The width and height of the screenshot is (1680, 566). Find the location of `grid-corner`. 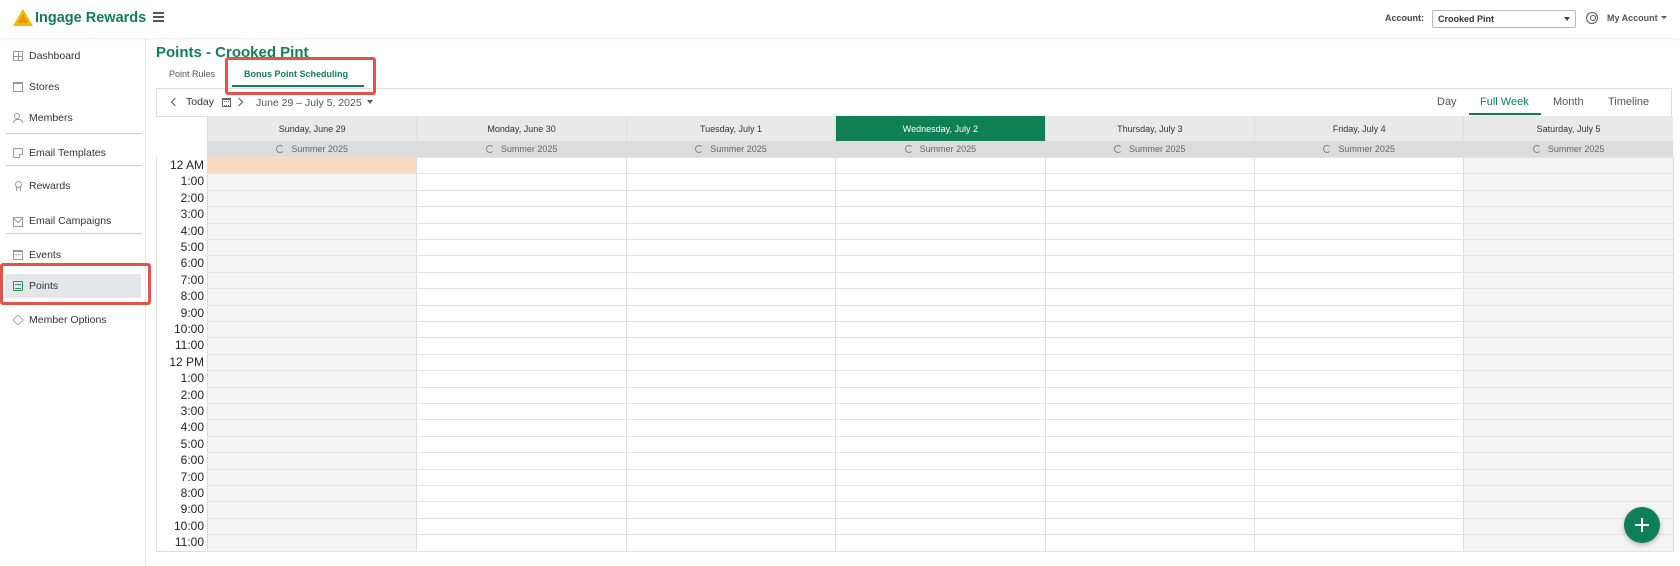

grid-corner is located at coordinates (181, 136).